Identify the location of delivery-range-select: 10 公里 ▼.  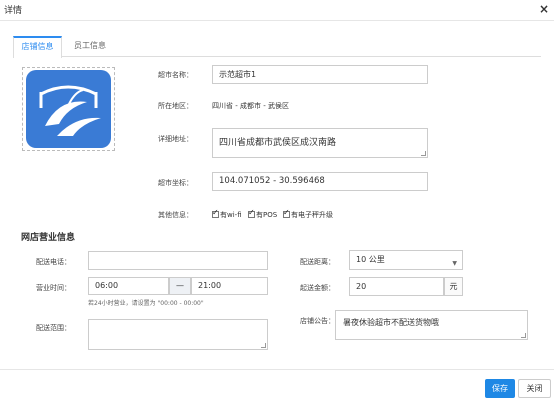
(406, 260).